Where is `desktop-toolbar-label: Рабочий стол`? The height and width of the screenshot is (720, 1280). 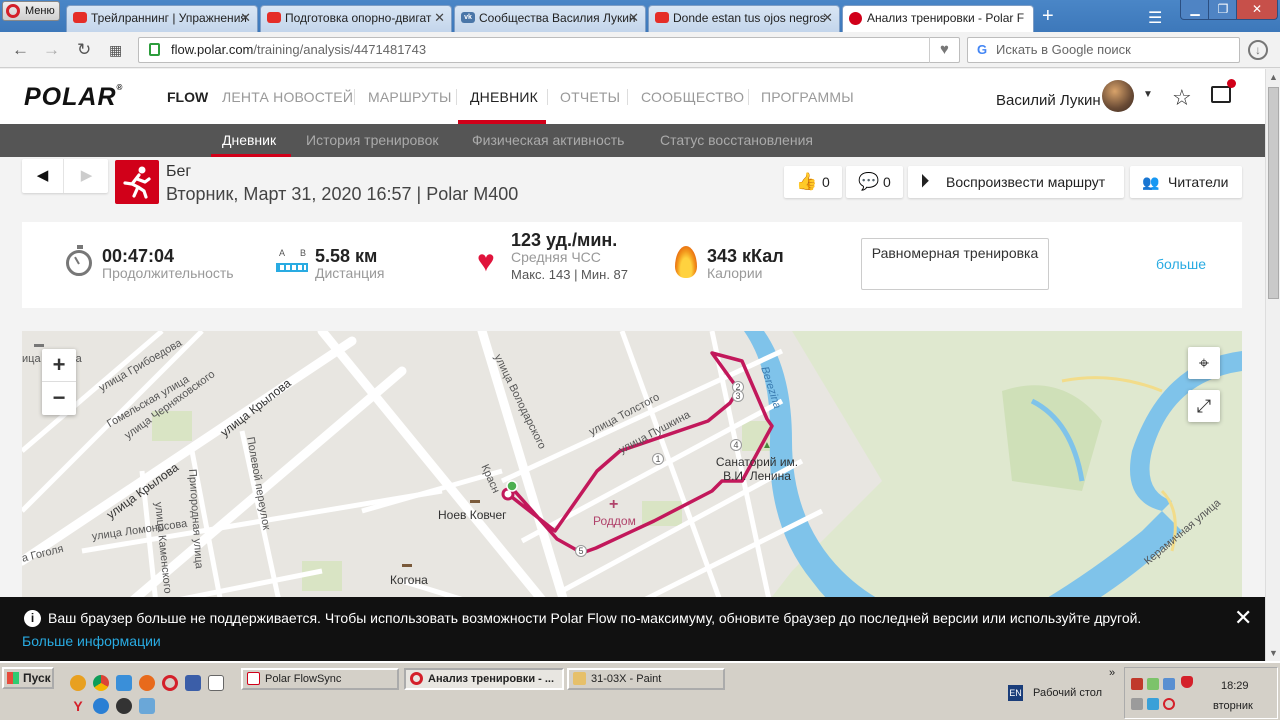
desktop-toolbar-label: Рабочий стол is located at coordinates (1067, 693).